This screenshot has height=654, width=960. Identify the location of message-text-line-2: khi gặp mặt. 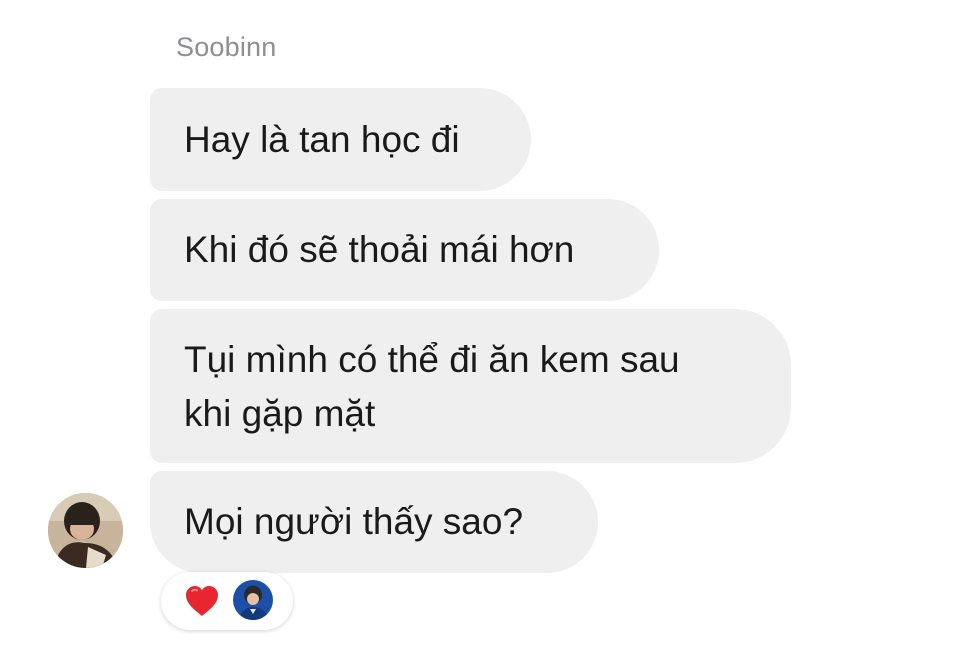
(280, 413).